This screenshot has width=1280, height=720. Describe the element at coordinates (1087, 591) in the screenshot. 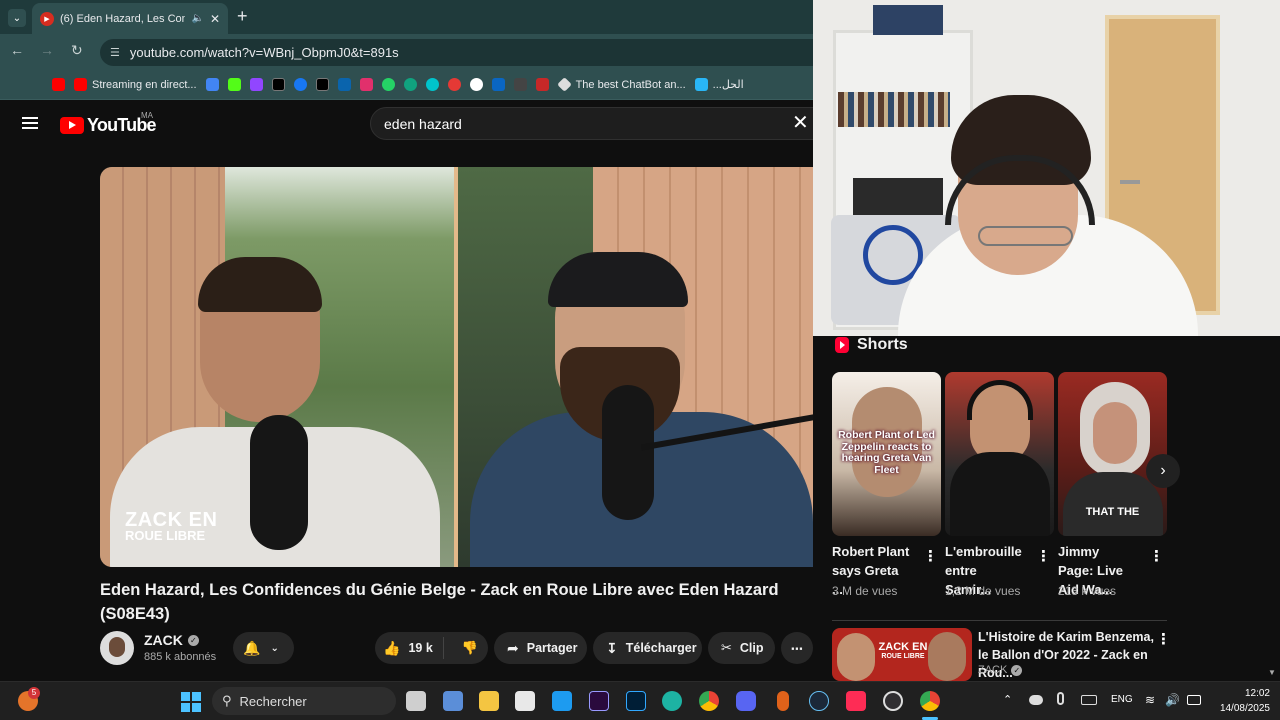

I see `short-views: 213 k vues` at that location.